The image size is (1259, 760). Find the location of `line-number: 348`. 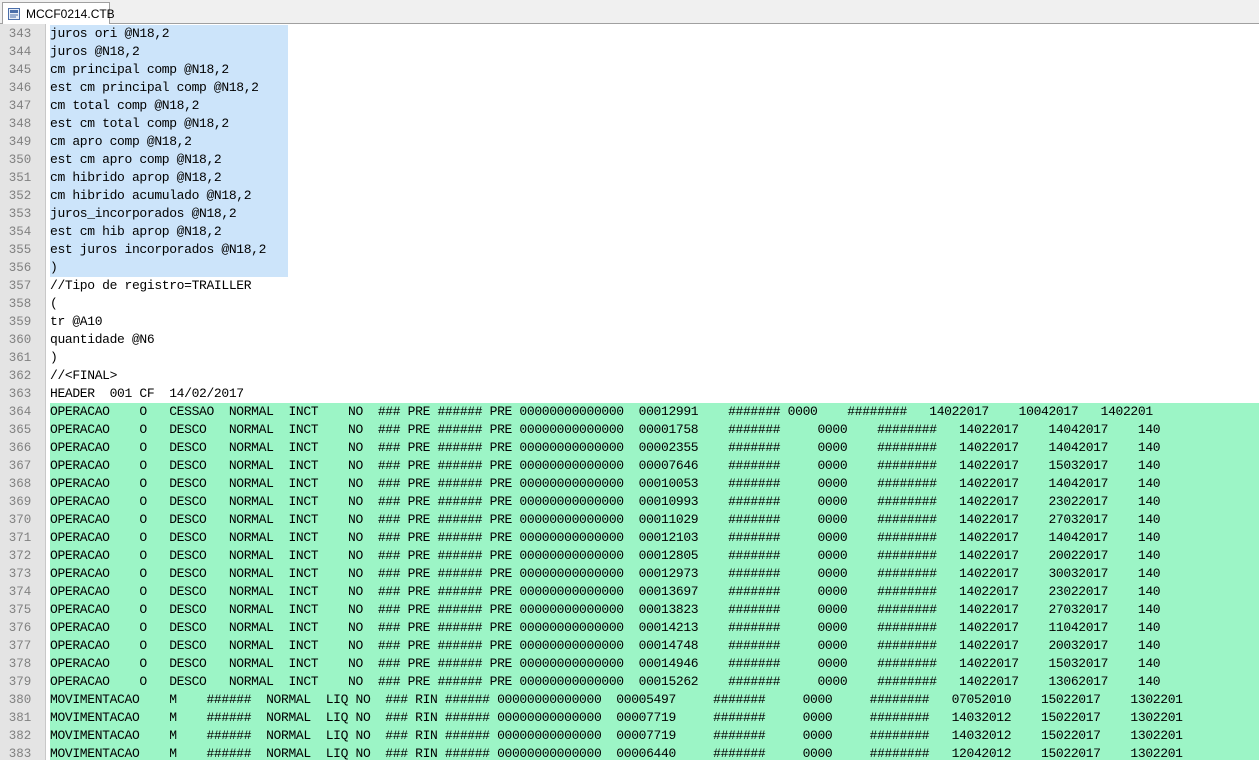

line-number: 348 is located at coordinates (20, 124).